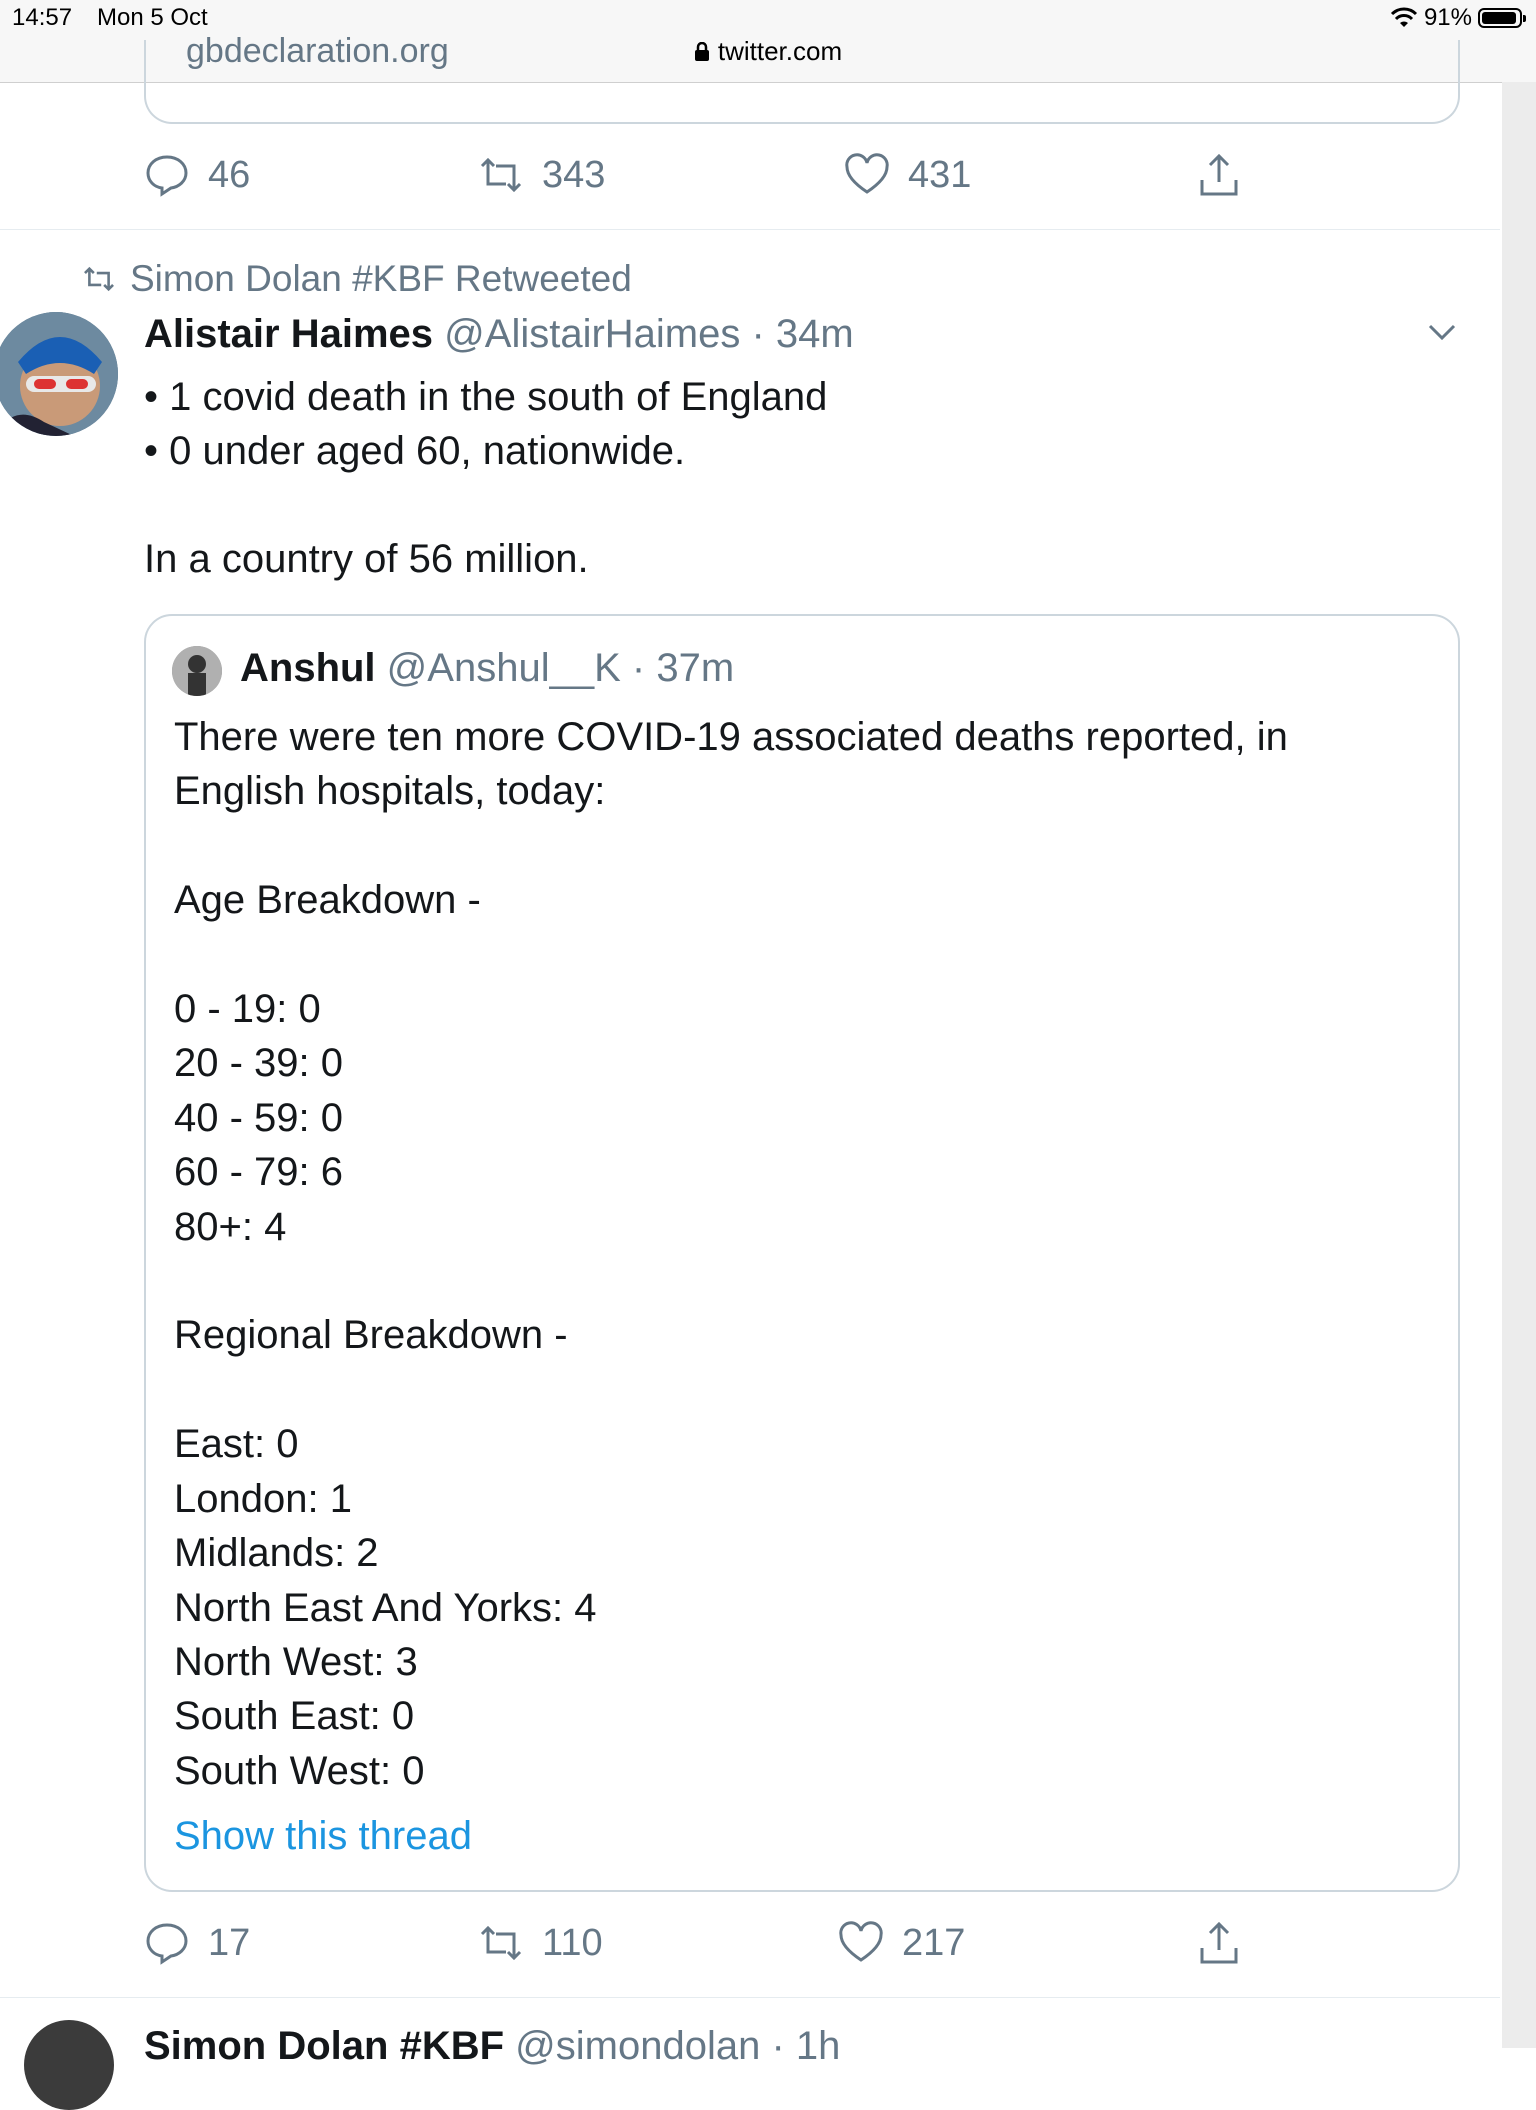 The width and height of the screenshot is (1536, 2110). I want to click on battery-percent: 91%, so click(1447, 17).